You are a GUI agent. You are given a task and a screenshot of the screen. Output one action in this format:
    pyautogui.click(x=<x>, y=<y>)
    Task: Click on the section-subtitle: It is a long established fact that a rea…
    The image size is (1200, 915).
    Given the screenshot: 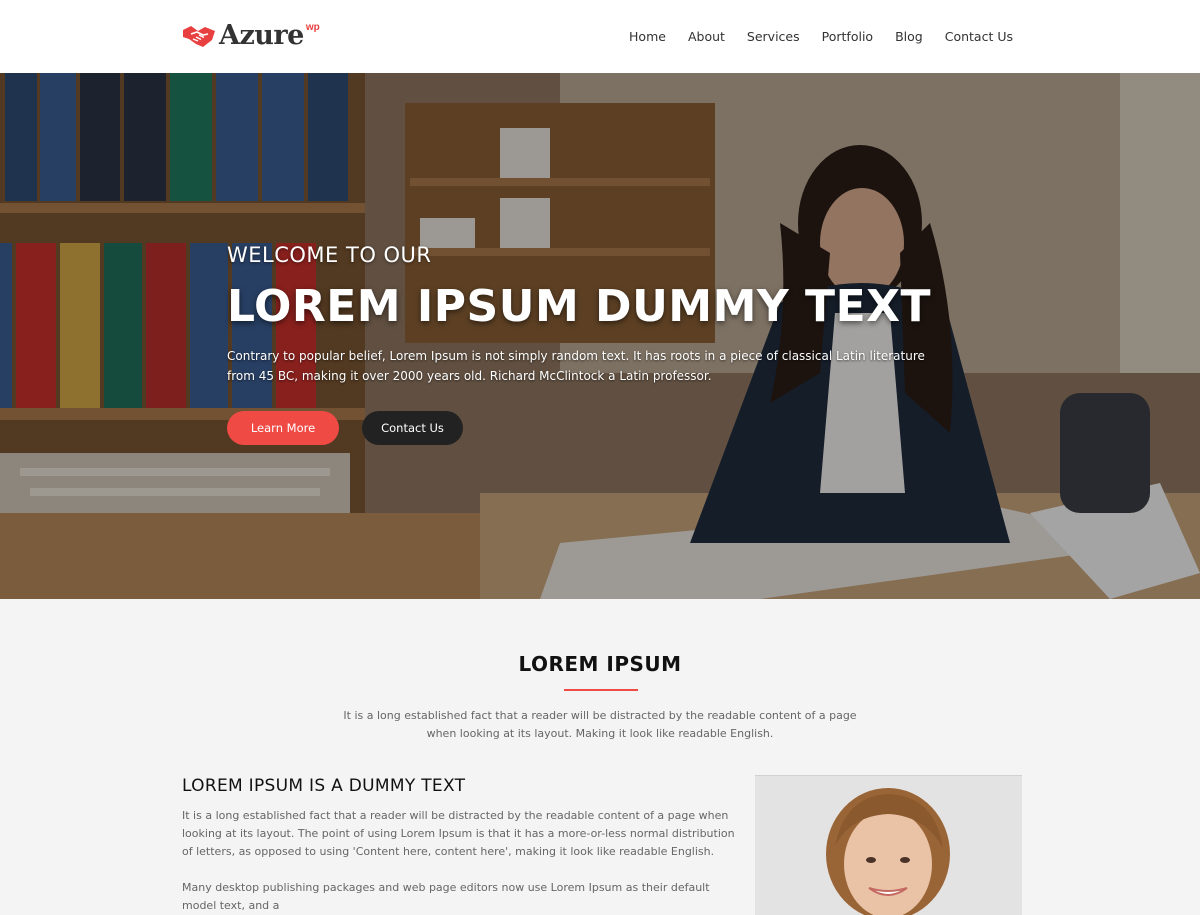 What is the action you would take?
    pyautogui.click(x=600, y=724)
    